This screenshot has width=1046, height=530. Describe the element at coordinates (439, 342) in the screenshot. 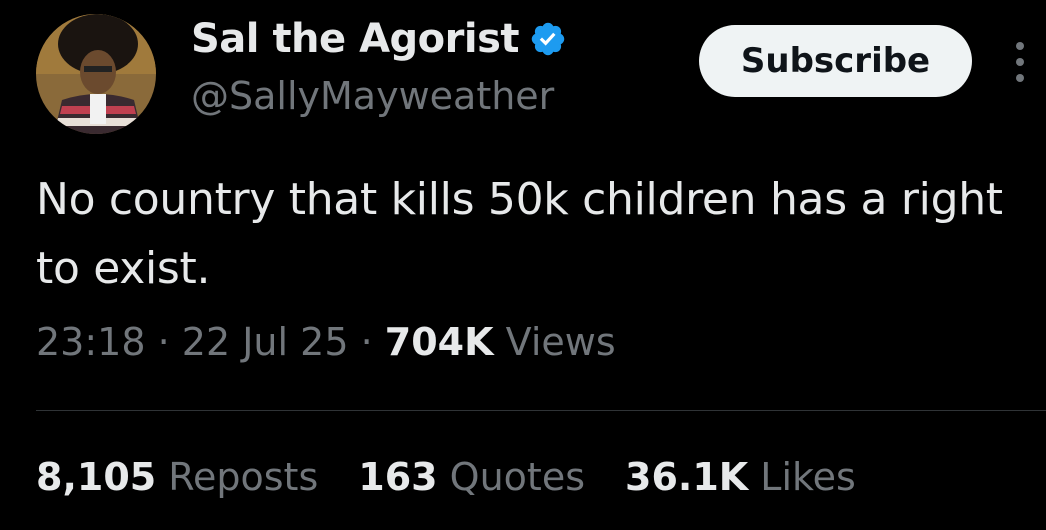

I see `views-count: 704K` at that location.